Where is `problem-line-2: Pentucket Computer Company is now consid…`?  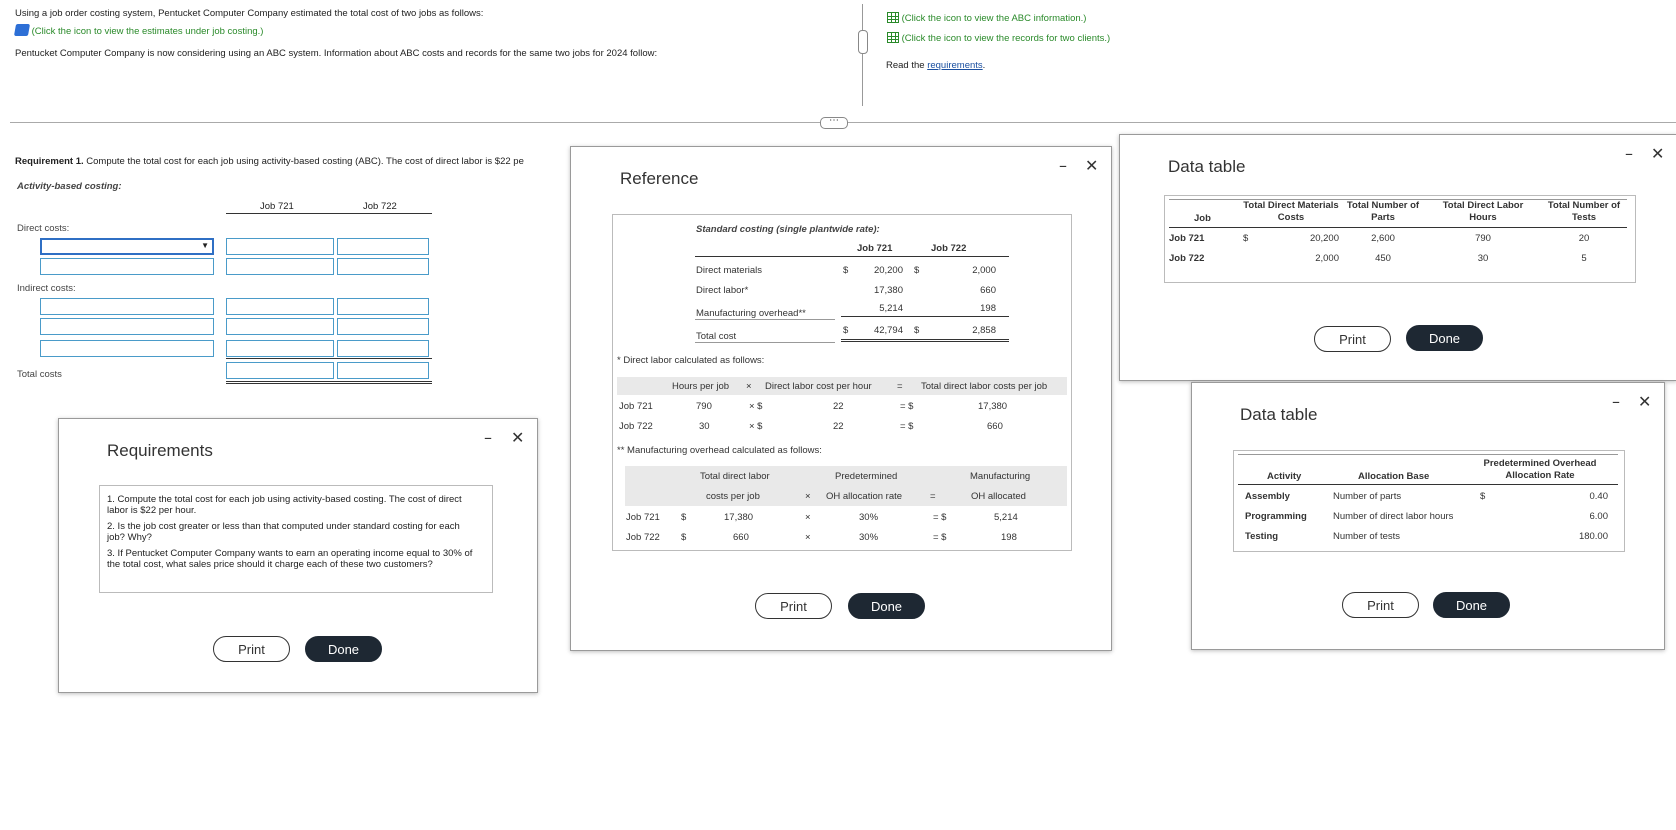
problem-line-2: Pentucket Computer Company is now consid… is located at coordinates (336, 53).